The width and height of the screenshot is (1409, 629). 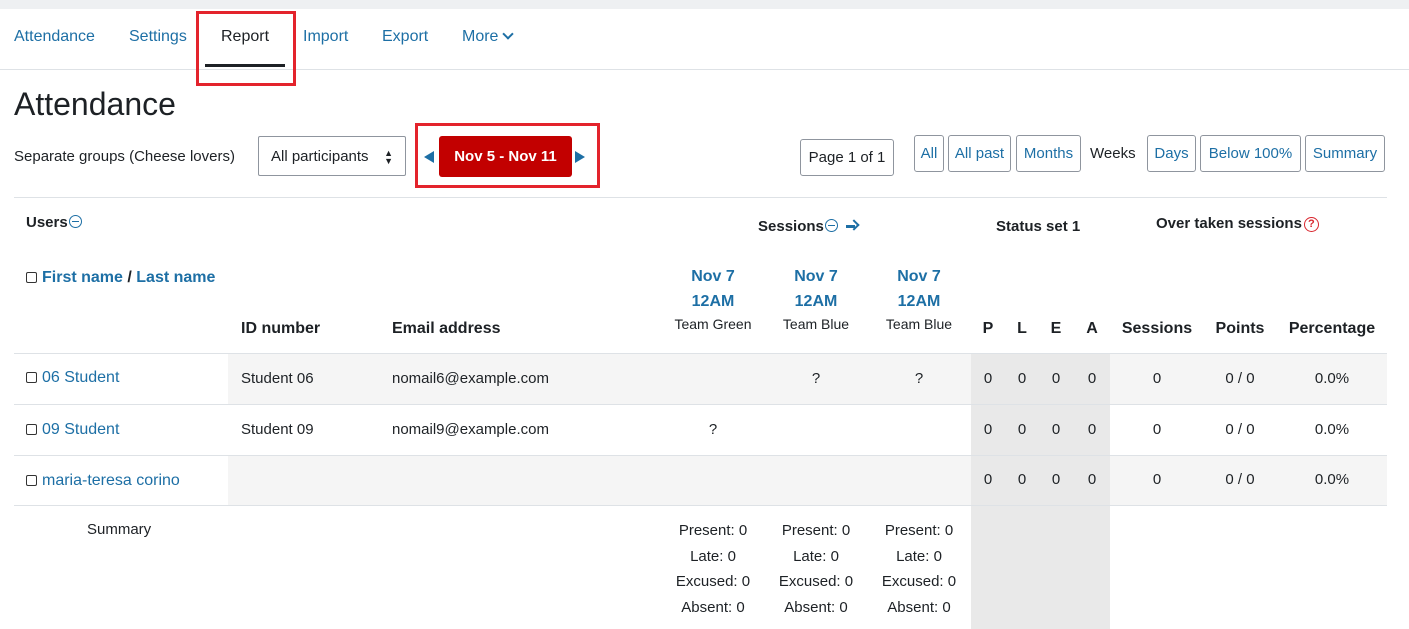 I want to click on view-all-button: All, so click(x=929, y=153).